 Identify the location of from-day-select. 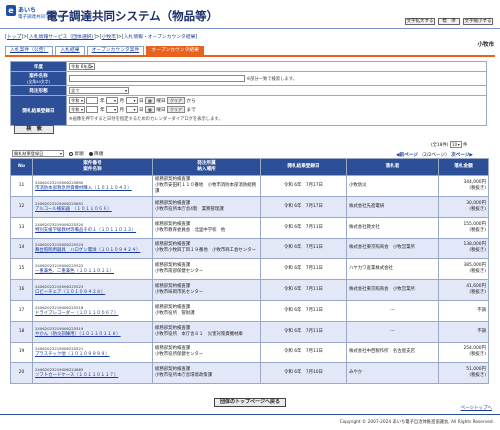
(131, 100).